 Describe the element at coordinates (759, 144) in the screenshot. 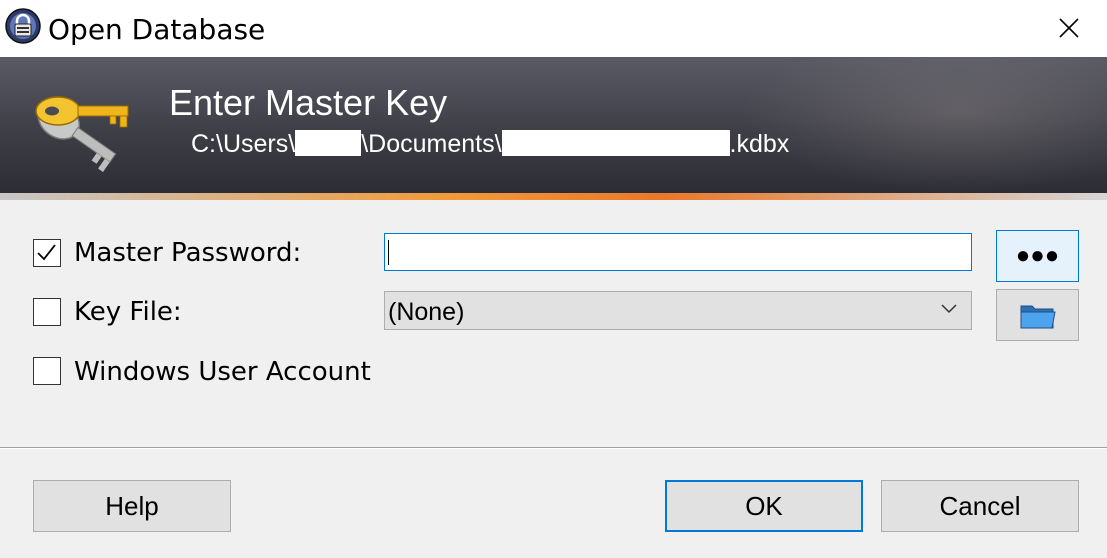

I see `path-suffix: .kdbx` at that location.